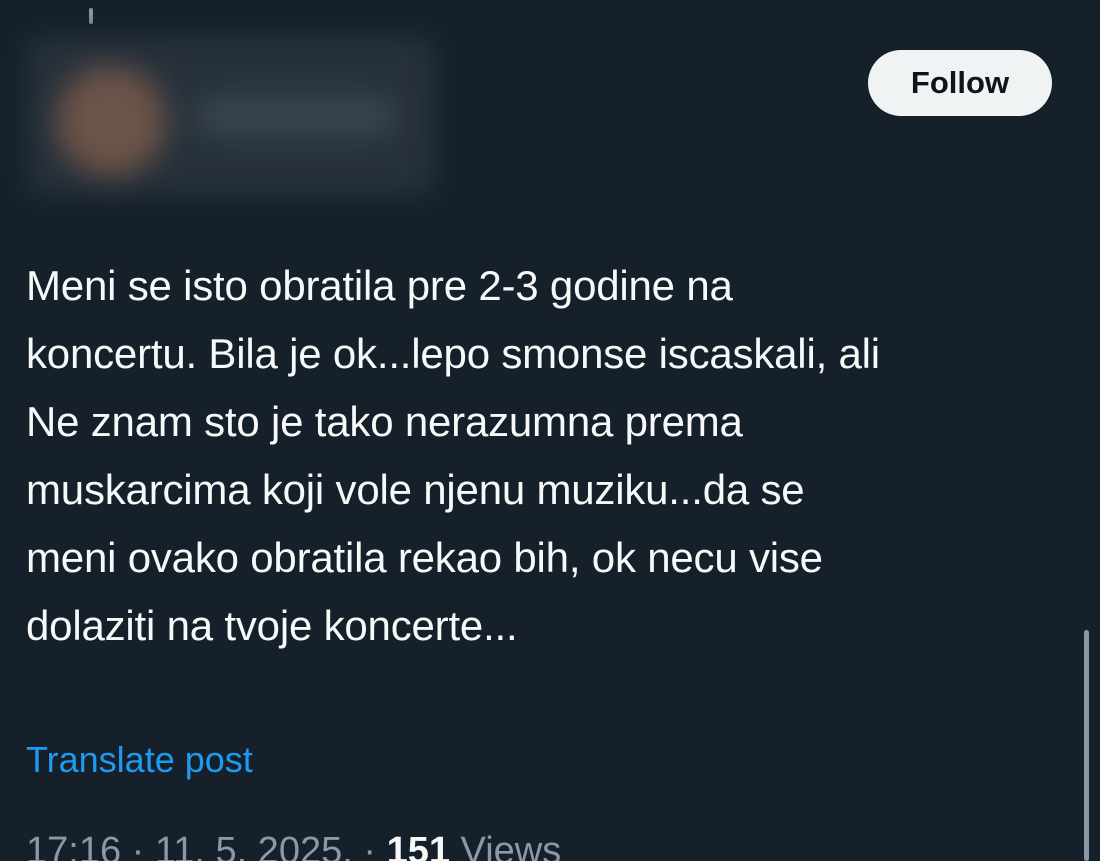 This screenshot has height=861, width=1100. Describe the element at coordinates (418, 845) in the screenshot. I see `views-count: 151` at that location.